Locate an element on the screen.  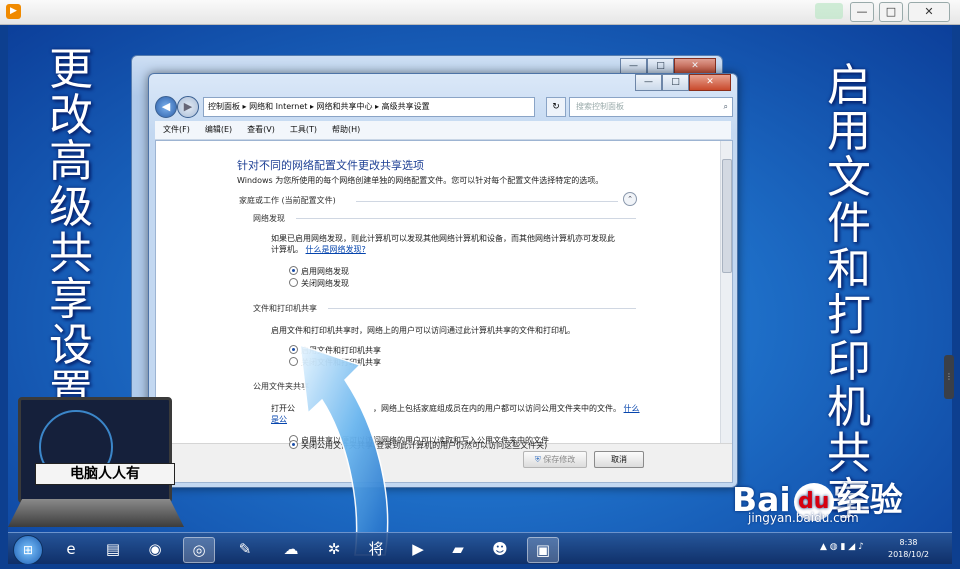
laptop-label: 电脑人人有 is located at coordinates (105, 474).